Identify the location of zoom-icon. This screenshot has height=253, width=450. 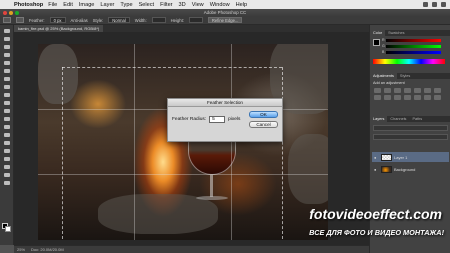
(17, 12).